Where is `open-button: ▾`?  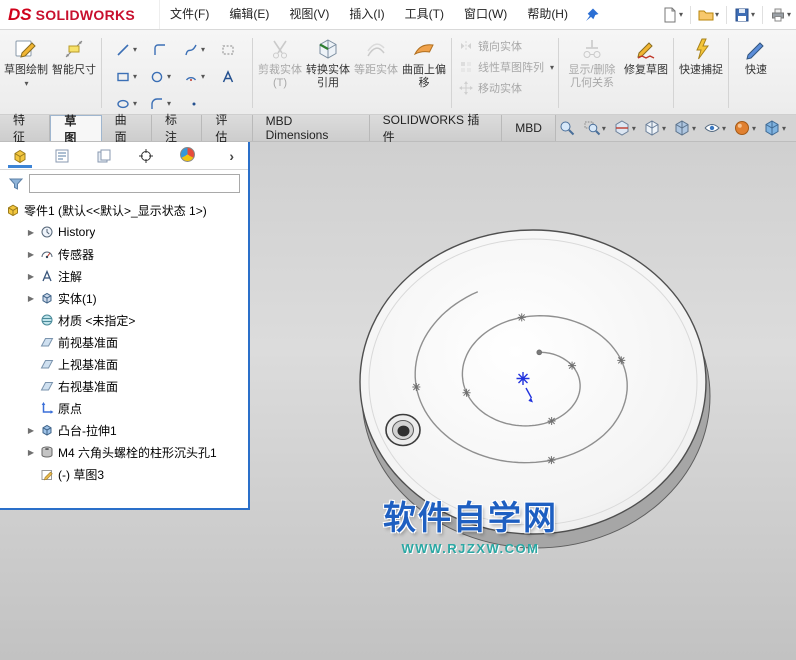
open-button: ▾ is located at coordinates (708, 15).